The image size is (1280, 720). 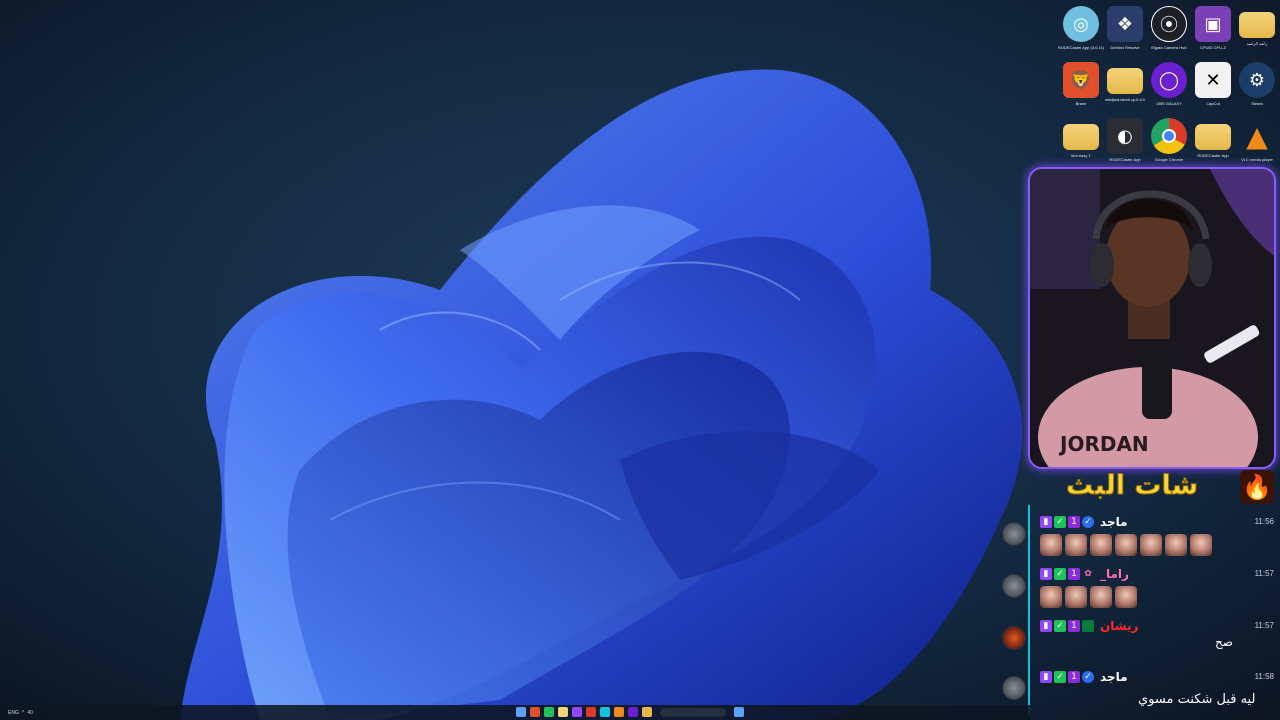 I want to click on desktop-icon: ⦿ Elgato Camera Hub, so click(x=1169, y=34).